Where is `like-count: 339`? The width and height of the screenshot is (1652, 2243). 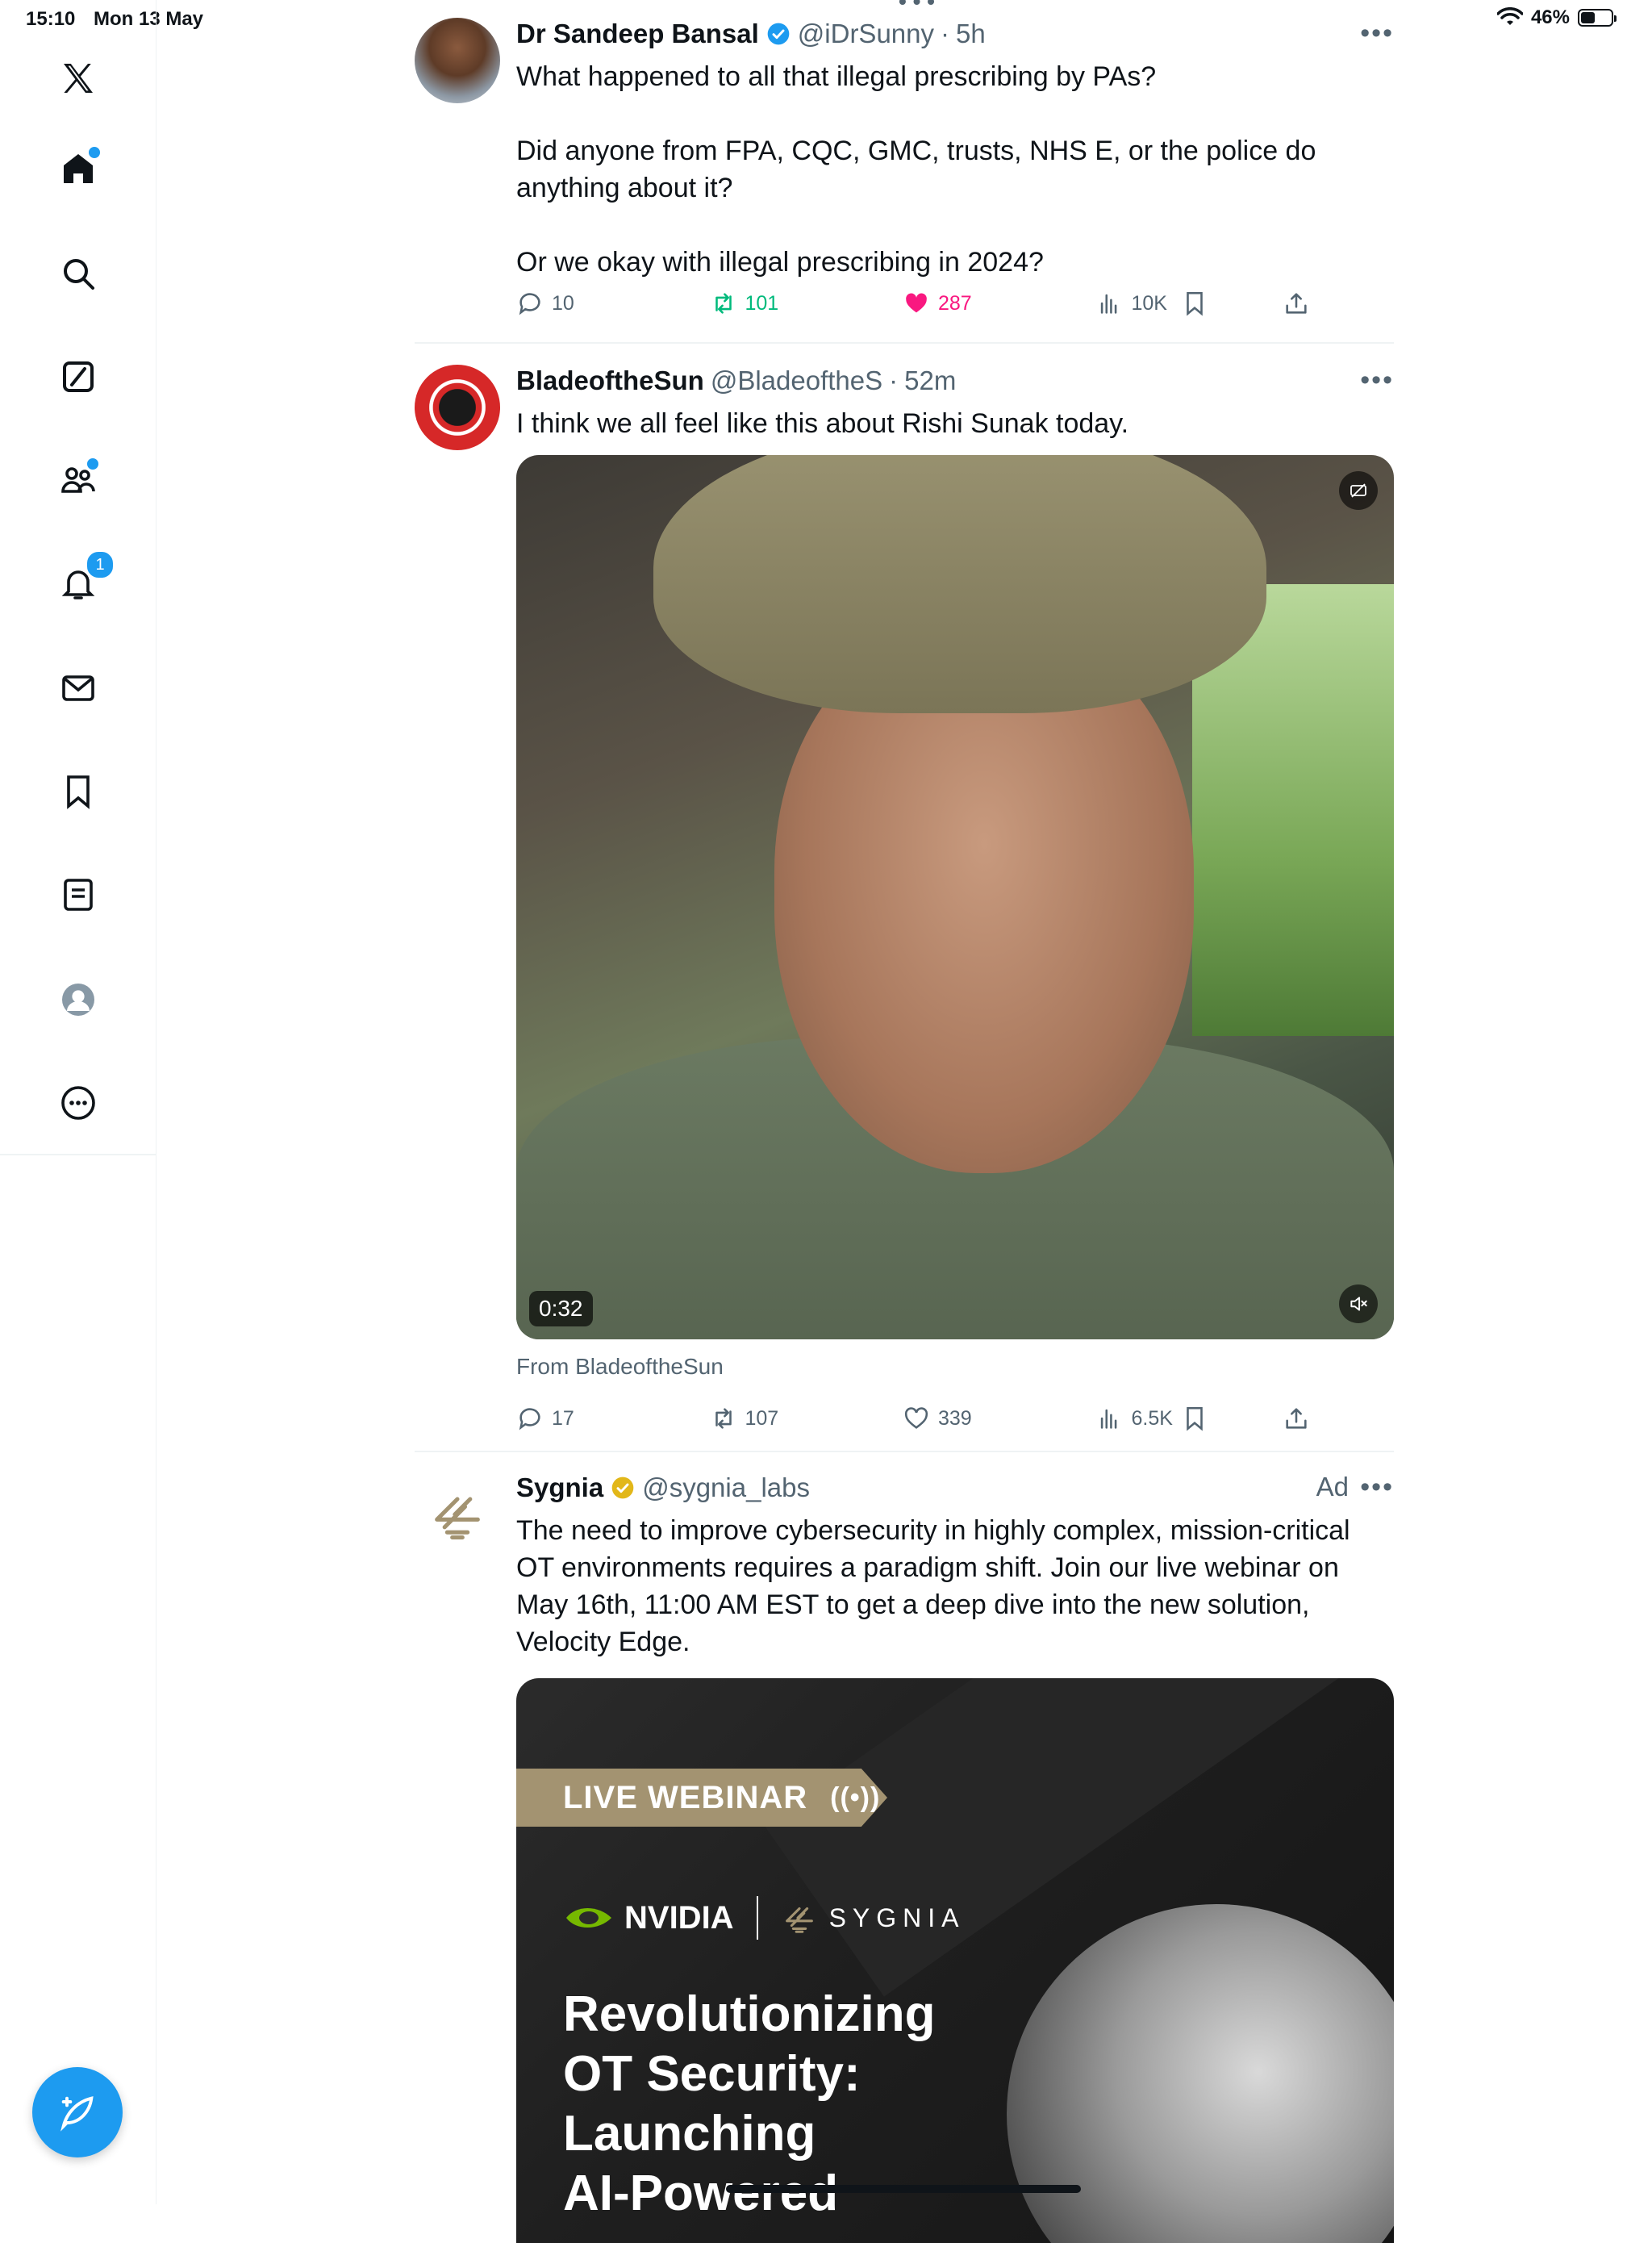 like-count: 339 is located at coordinates (955, 1418).